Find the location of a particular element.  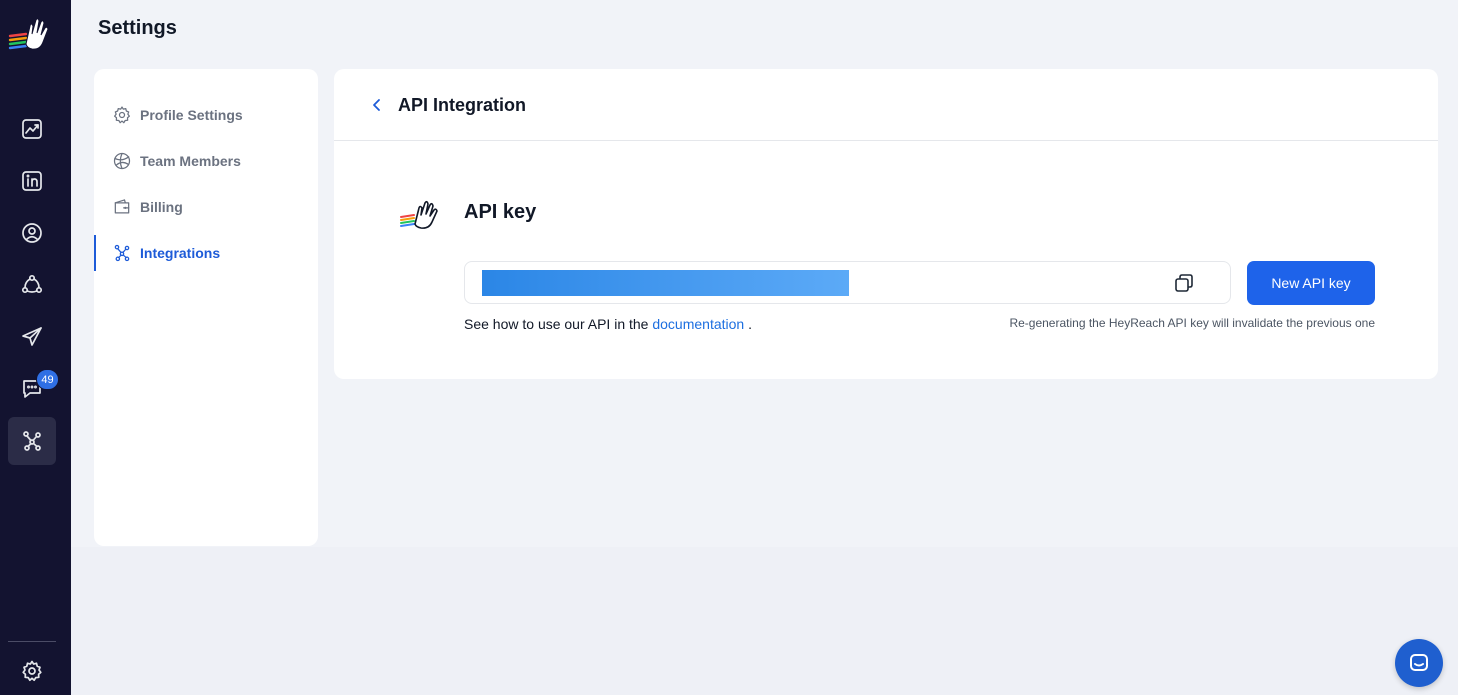

nav-item-team-members: Team Members is located at coordinates (206, 161).